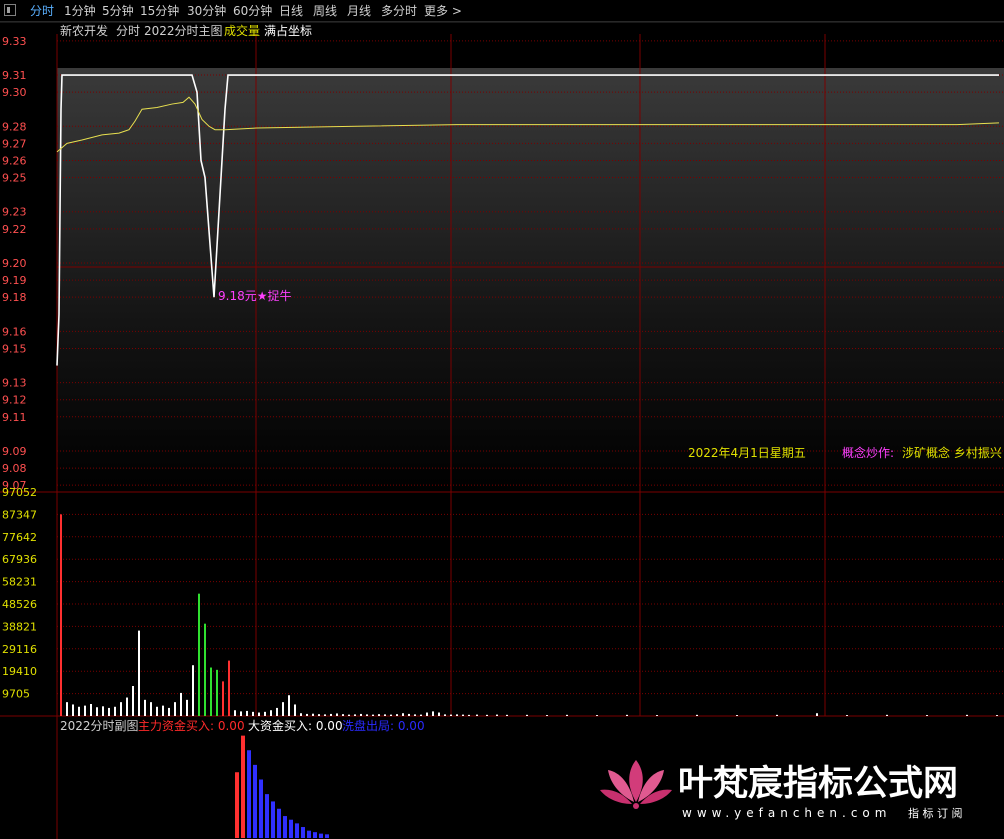  I want to click on sub-legend-2: 洗盘出局: 0.00, so click(383, 725).